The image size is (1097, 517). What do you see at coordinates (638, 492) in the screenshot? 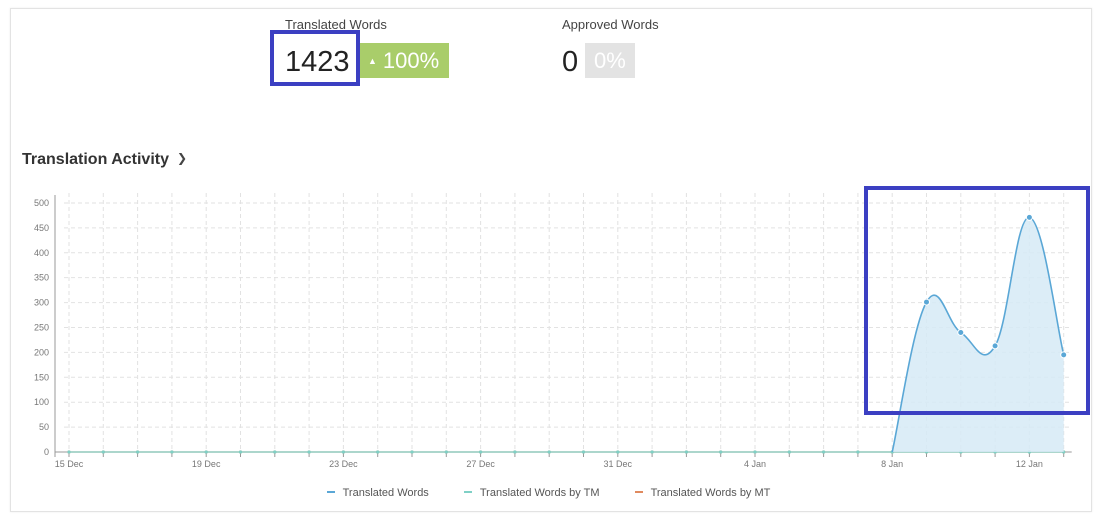
I see `legend-swatch-mt` at bounding box center [638, 492].